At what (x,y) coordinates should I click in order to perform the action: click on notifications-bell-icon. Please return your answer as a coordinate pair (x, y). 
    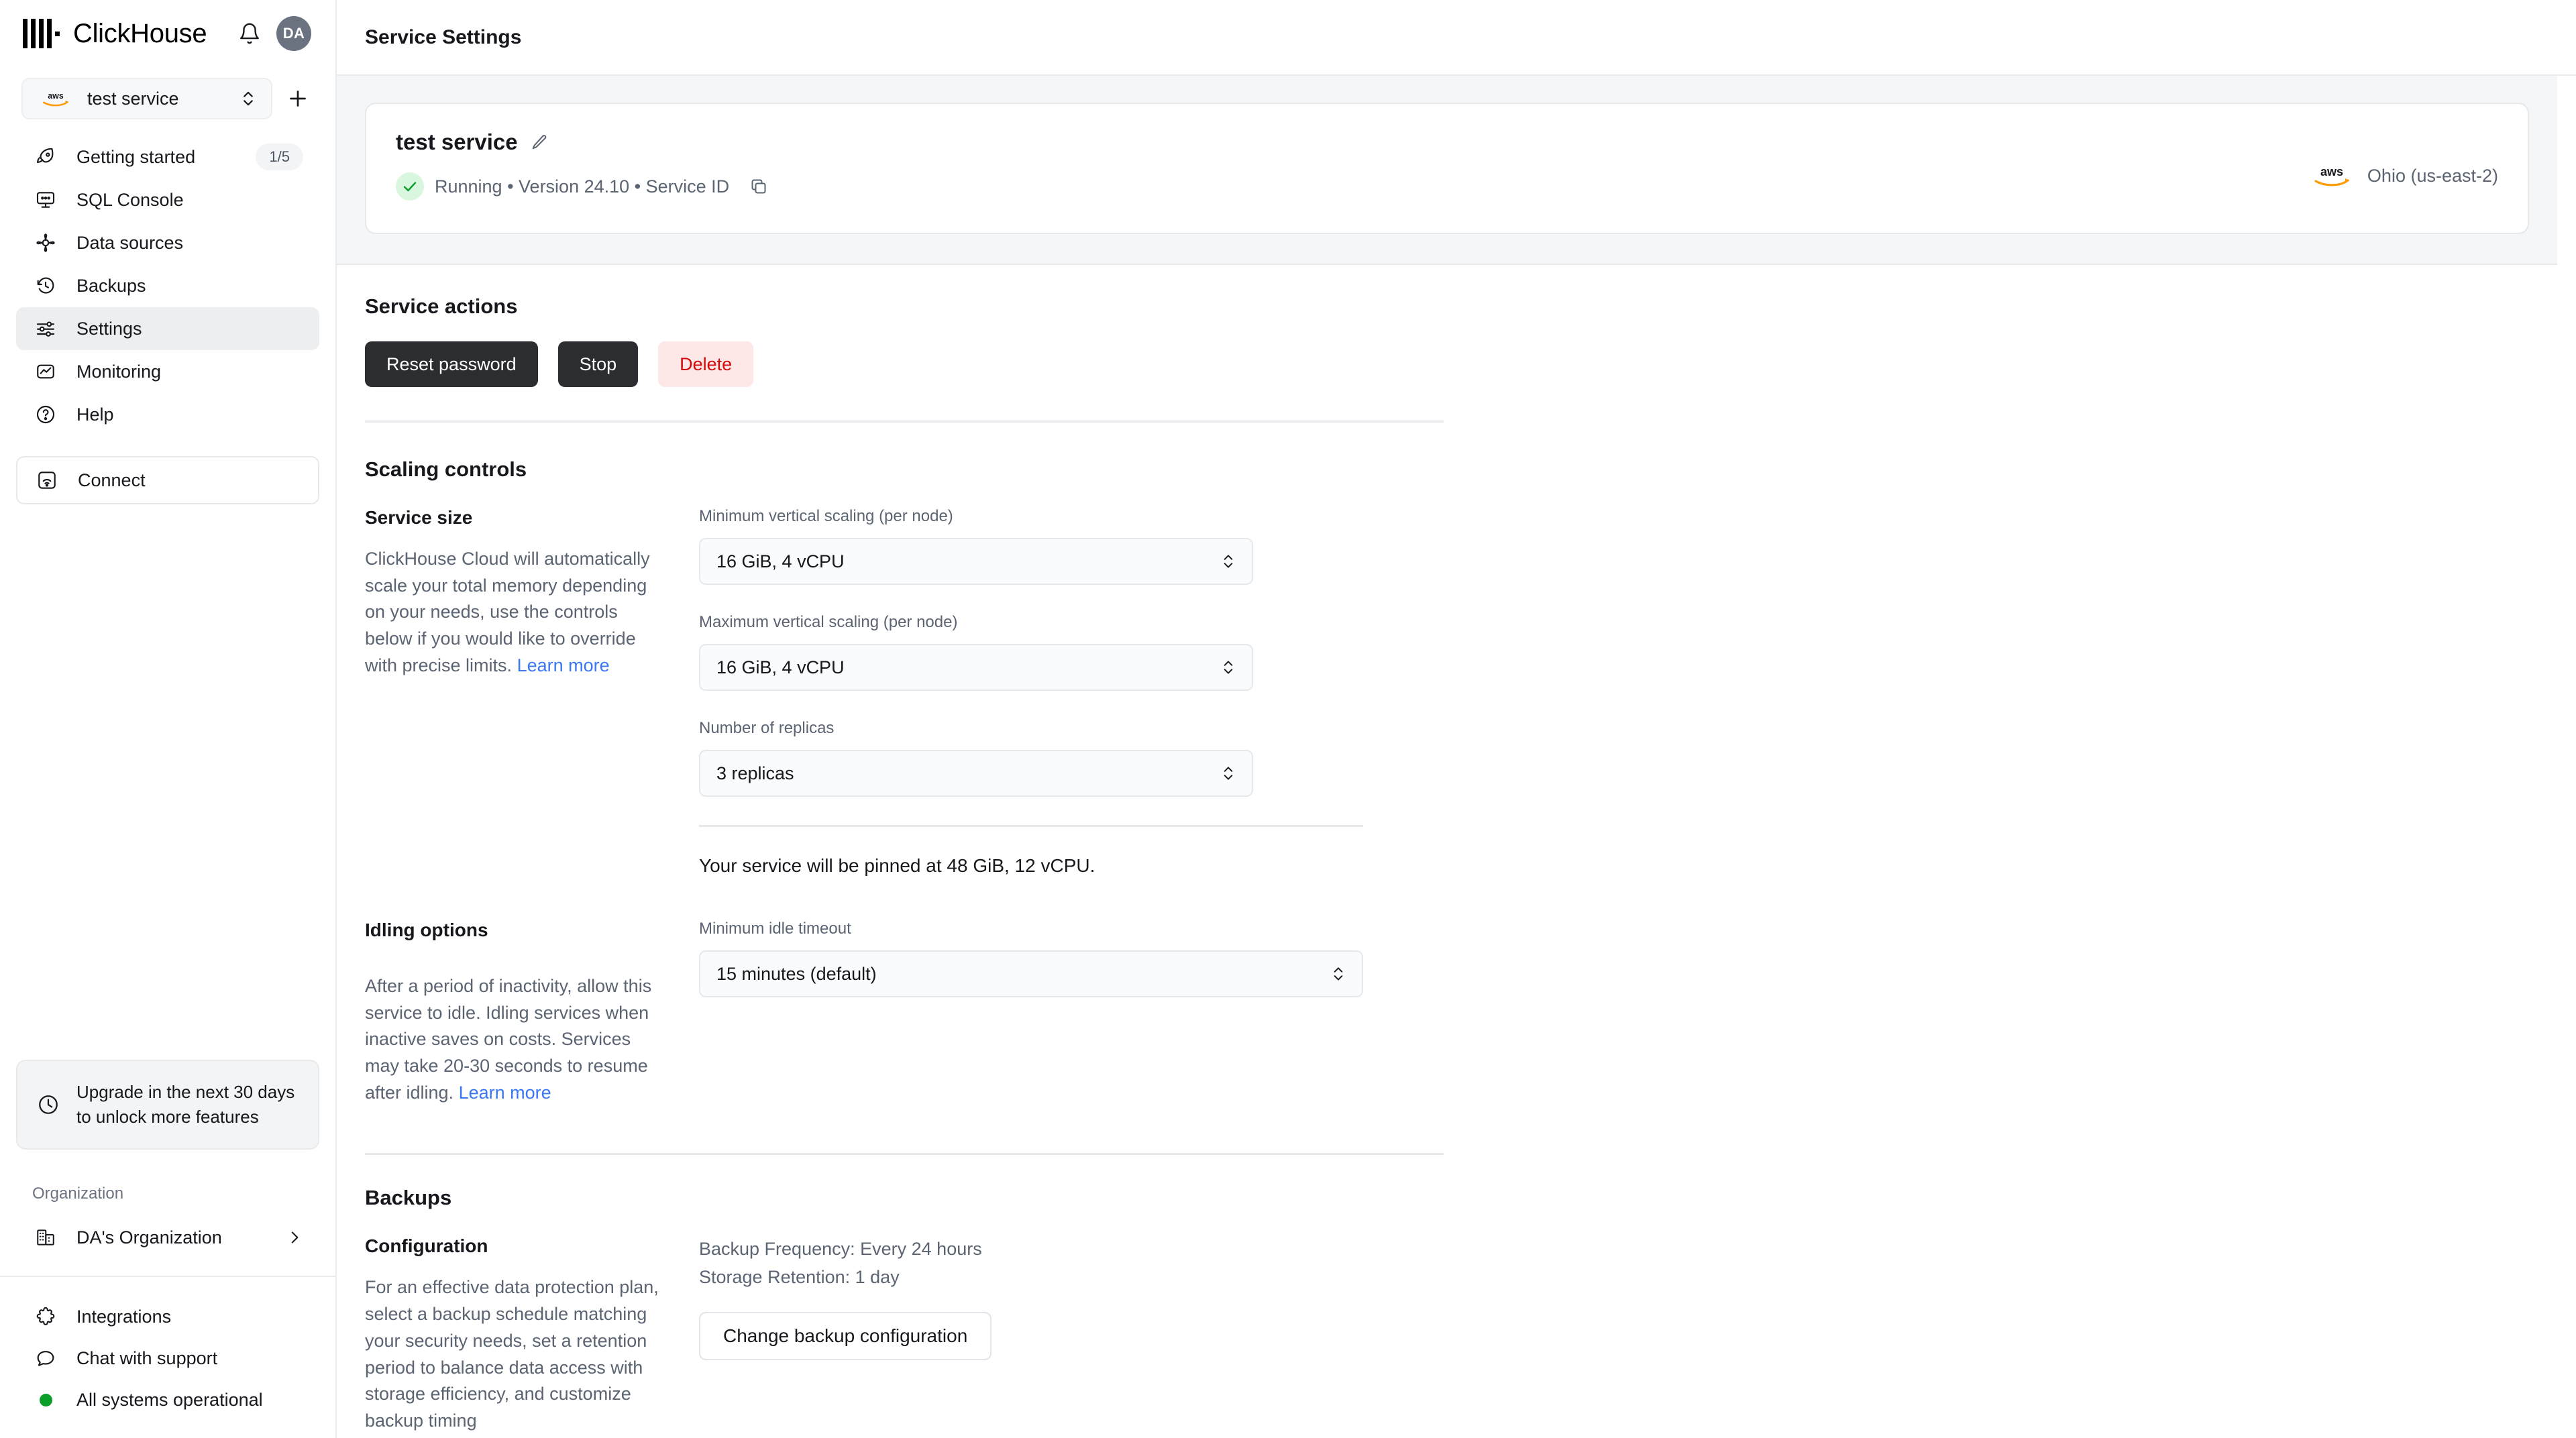
    Looking at the image, I should click on (249, 33).